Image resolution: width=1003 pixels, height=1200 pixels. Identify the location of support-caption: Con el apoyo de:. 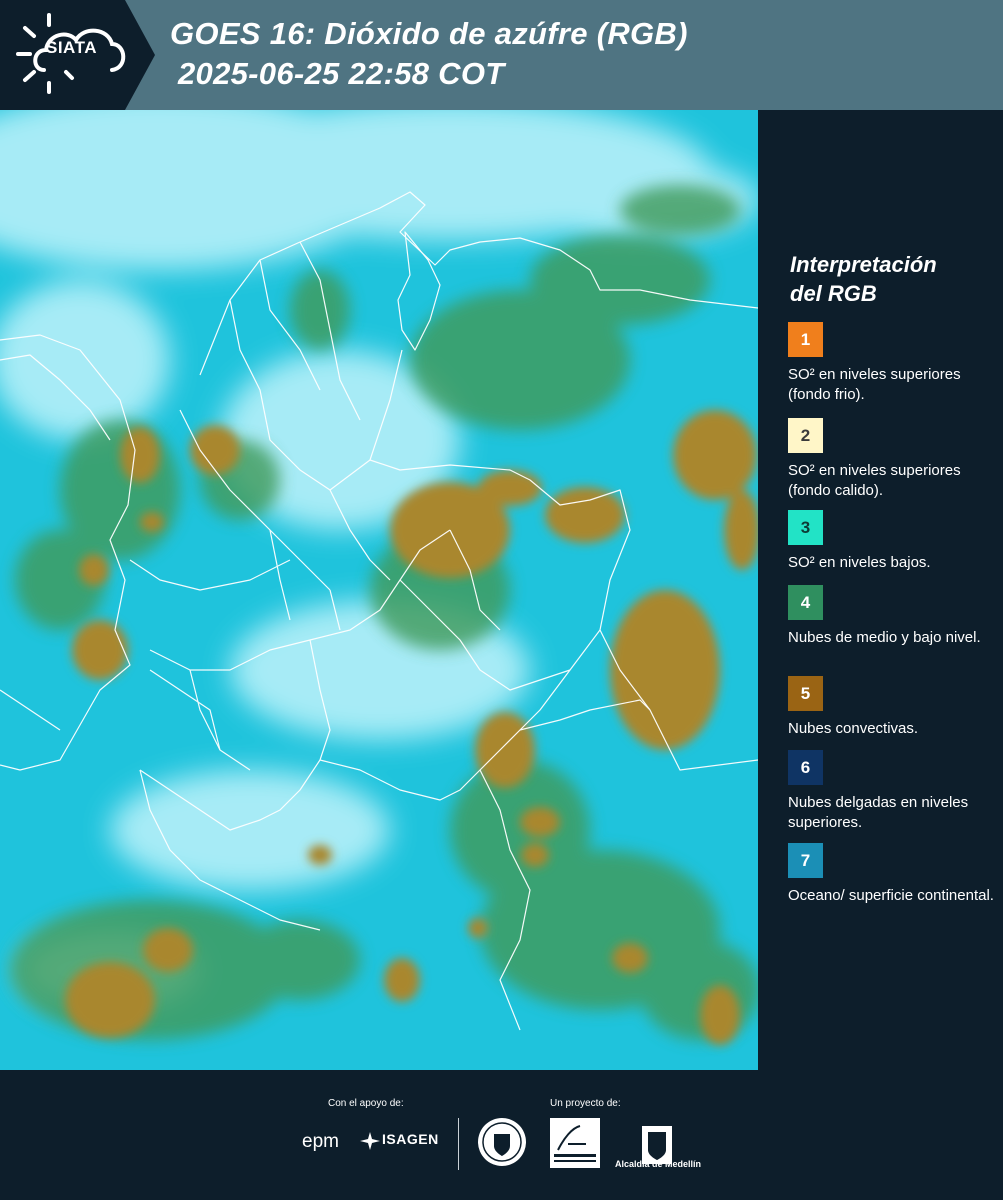
(366, 1103).